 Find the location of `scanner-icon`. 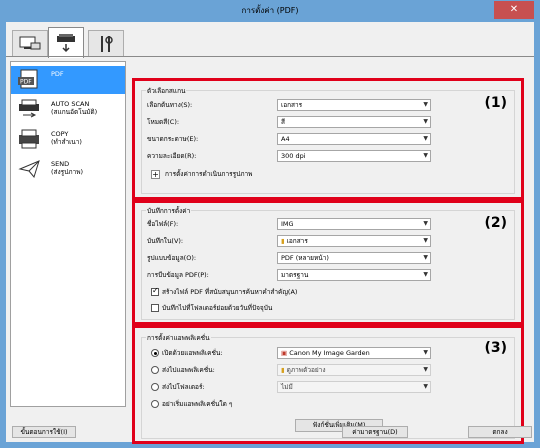

scanner-icon is located at coordinates (66, 43).